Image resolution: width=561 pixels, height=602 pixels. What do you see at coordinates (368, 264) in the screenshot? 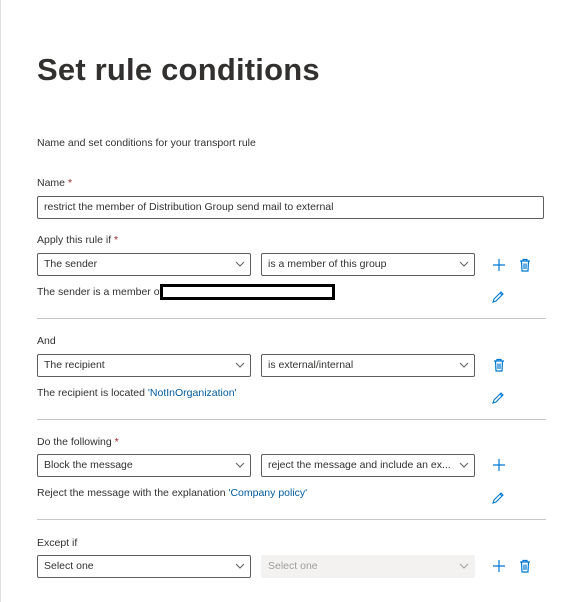
I see `apply-predicate-select: is a member of this group` at bounding box center [368, 264].